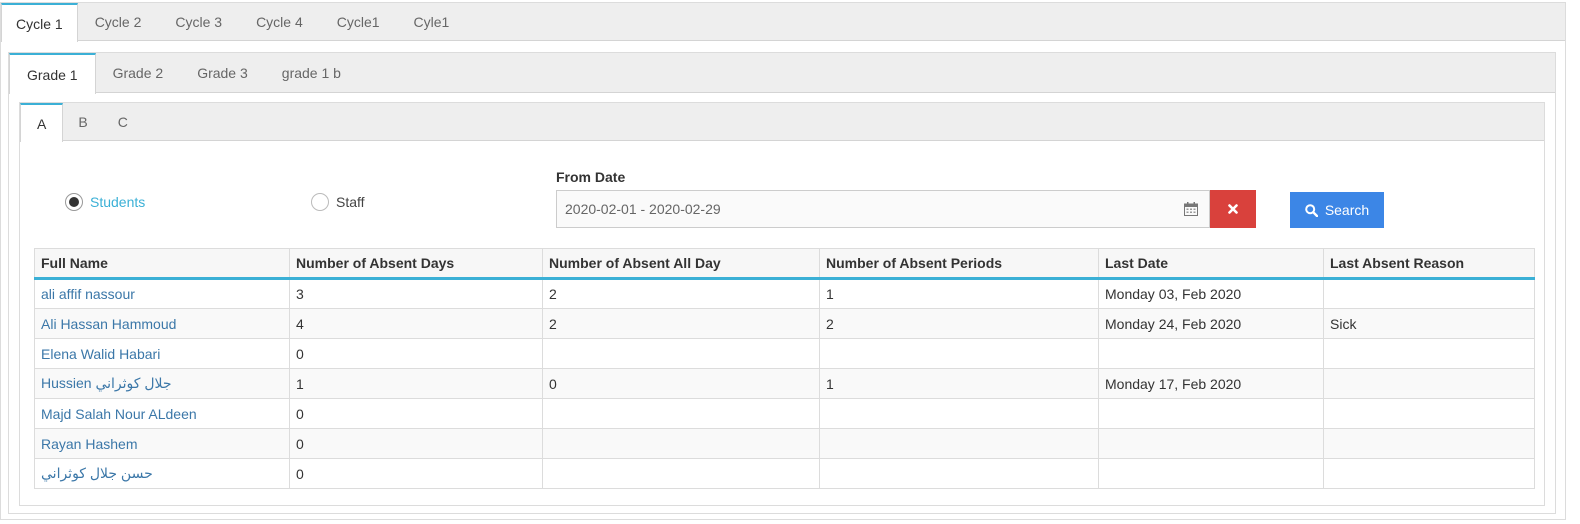  I want to click on tab-cycle-1: Cycle 1, so click(39, 22).